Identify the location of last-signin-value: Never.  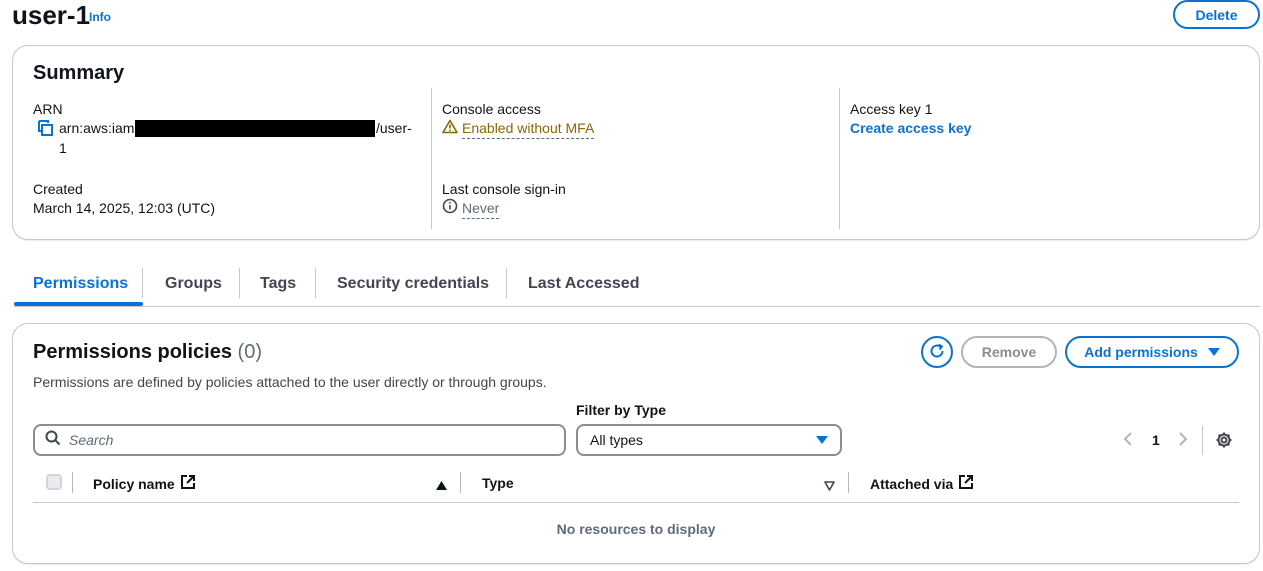
(481, 208).